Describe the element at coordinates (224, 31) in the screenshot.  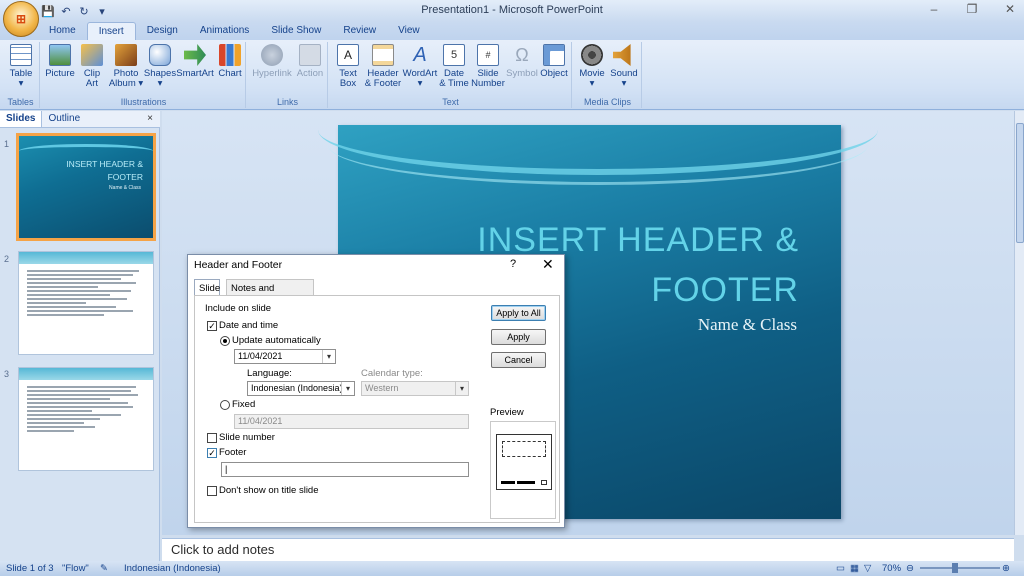
I see `tab-animations: Animations` at that location.